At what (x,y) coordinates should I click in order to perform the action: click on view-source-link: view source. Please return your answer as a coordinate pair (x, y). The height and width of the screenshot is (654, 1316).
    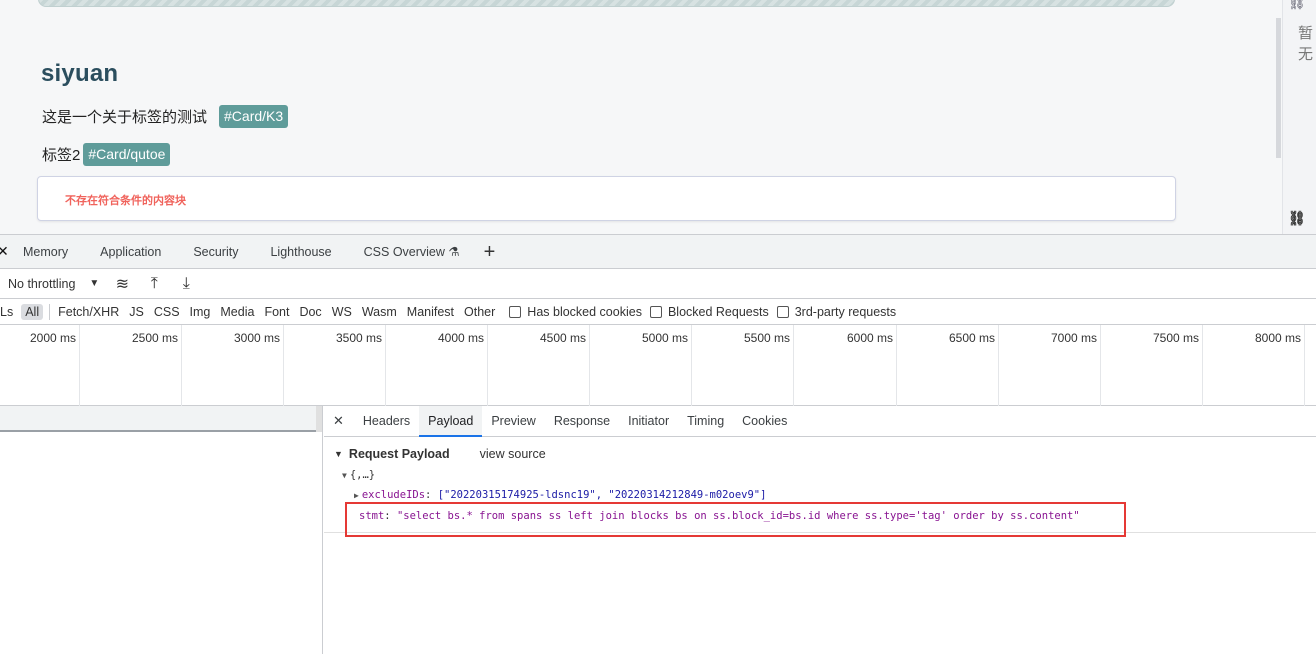
    Looking at the image, I should click on (513, 454).